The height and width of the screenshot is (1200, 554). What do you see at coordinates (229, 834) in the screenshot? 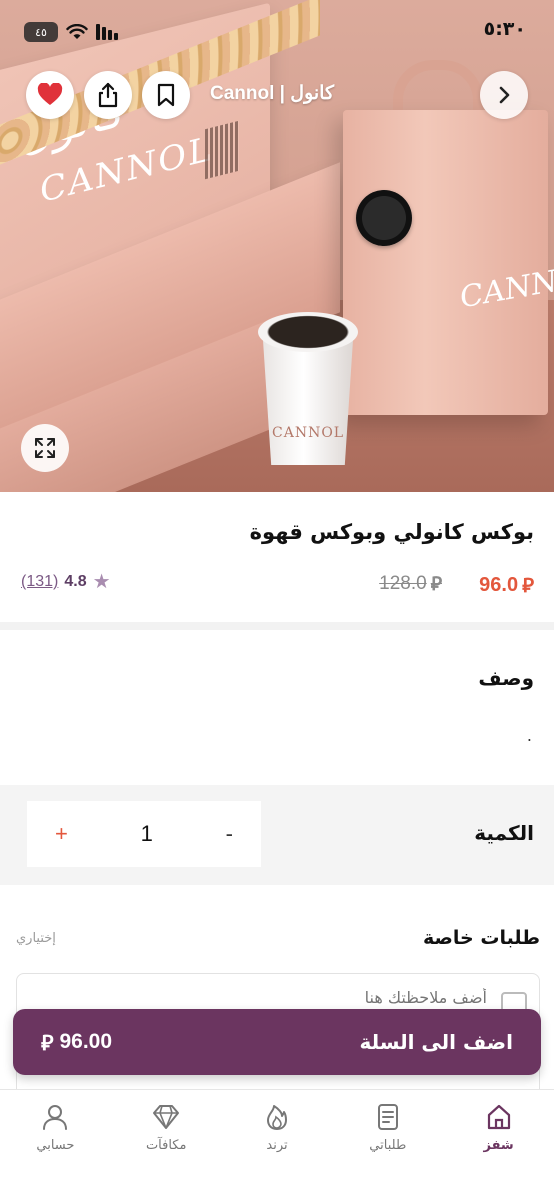
I see `quantity-decrease-button: -` at bounding box center [229, 834].